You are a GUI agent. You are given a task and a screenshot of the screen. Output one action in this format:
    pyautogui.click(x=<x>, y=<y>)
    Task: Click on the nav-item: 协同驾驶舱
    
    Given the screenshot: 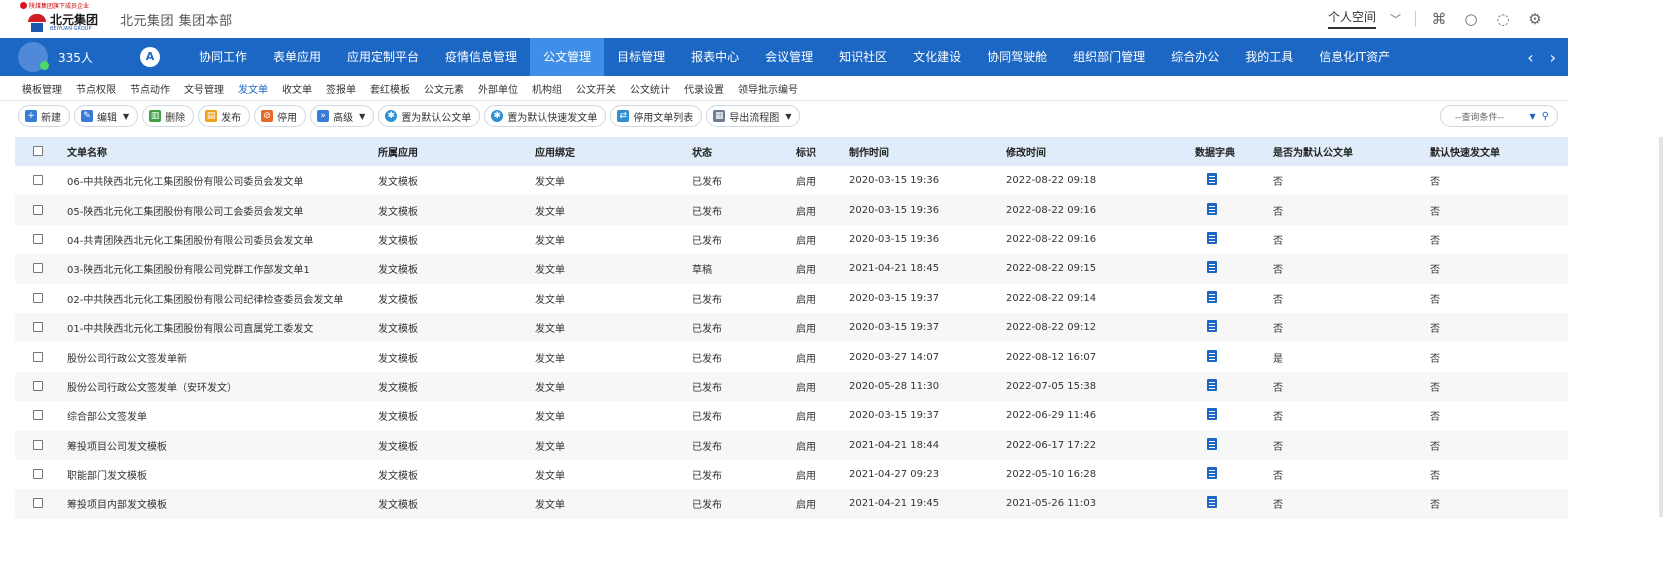 What is the action you would take?
    pyautogui.click(x=1017, y=57)
    